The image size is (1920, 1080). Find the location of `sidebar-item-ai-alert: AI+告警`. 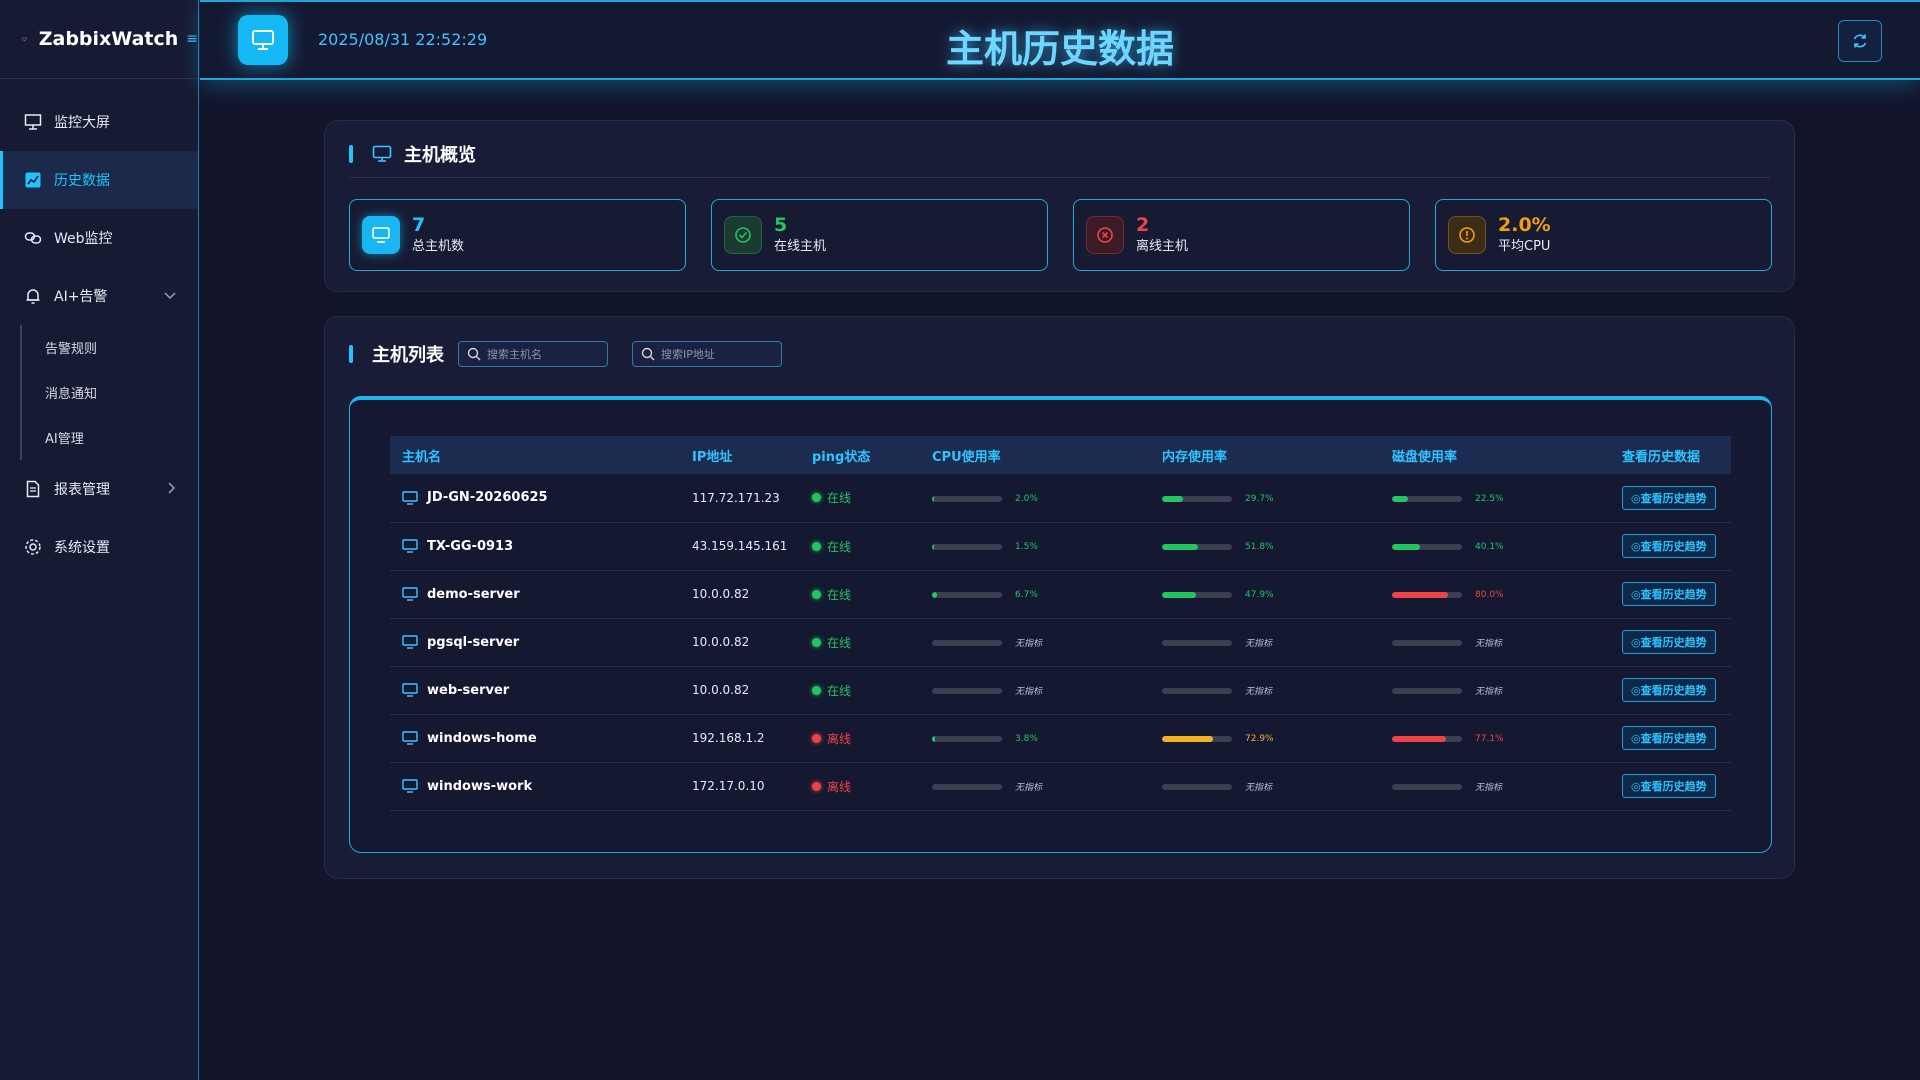

sidebar-item-ai-alert: AI+告警 is located at coordinates (99, 296).